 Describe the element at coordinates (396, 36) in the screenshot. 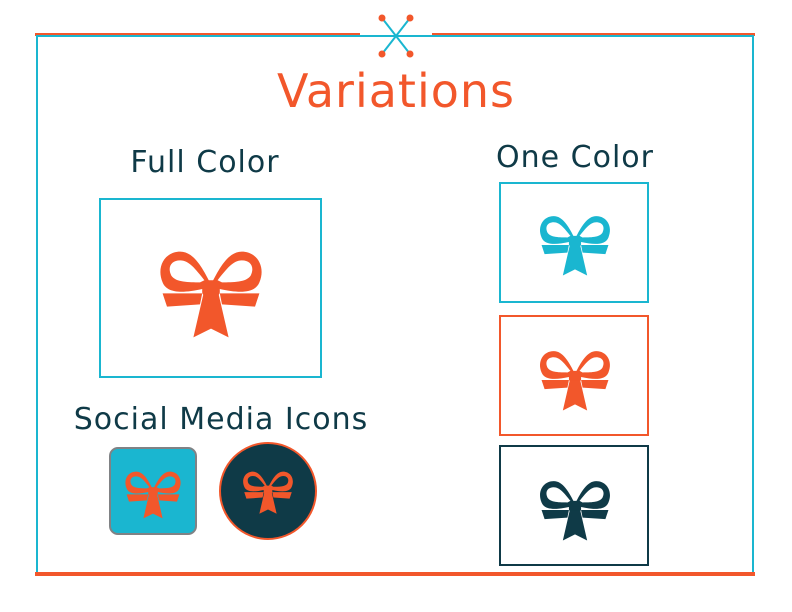

I see `crossed-sticks-ornament-icon` at that location.